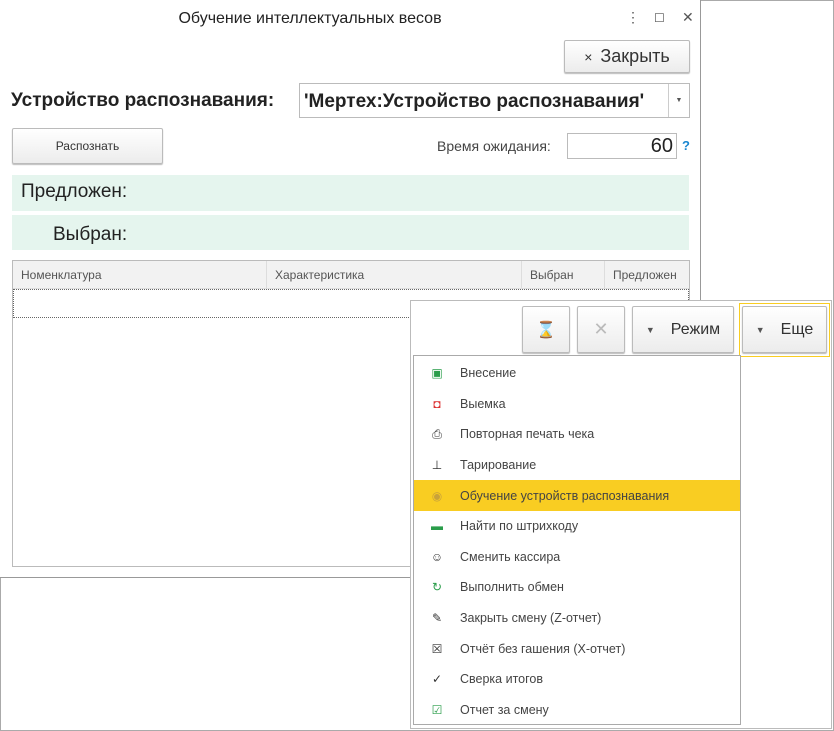 The width and height of the screenshot is (834, 731). Describe the element at coordinates (350, 193) in the screenshot. I see `suggested-panel: Предложен:` at that location.